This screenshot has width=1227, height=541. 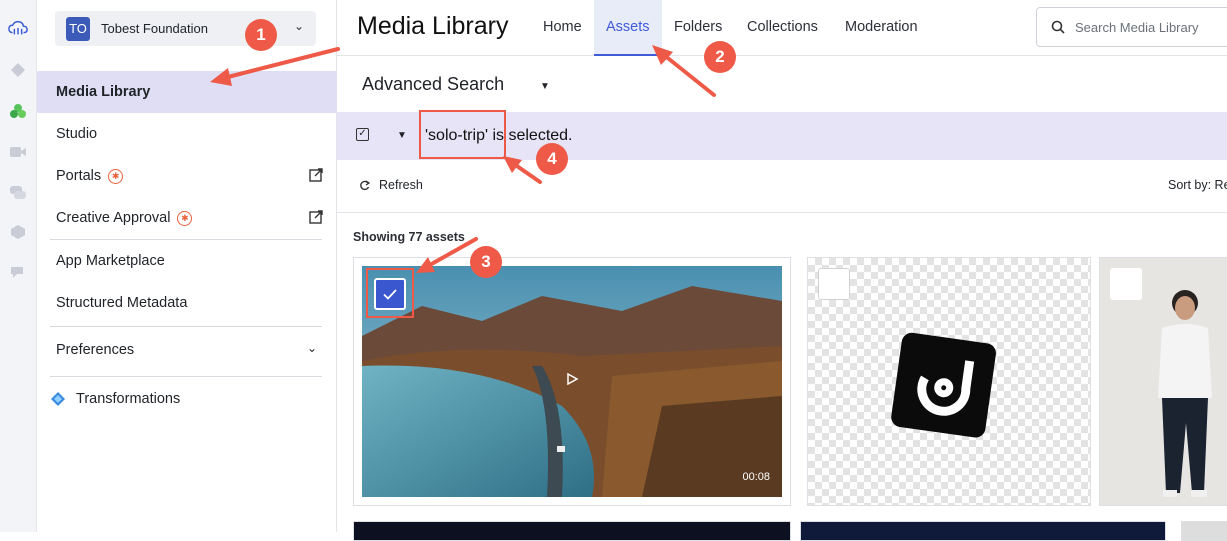 I want to click on sidebar-item-portals: Portals ✱, so click(x=187, y=176).